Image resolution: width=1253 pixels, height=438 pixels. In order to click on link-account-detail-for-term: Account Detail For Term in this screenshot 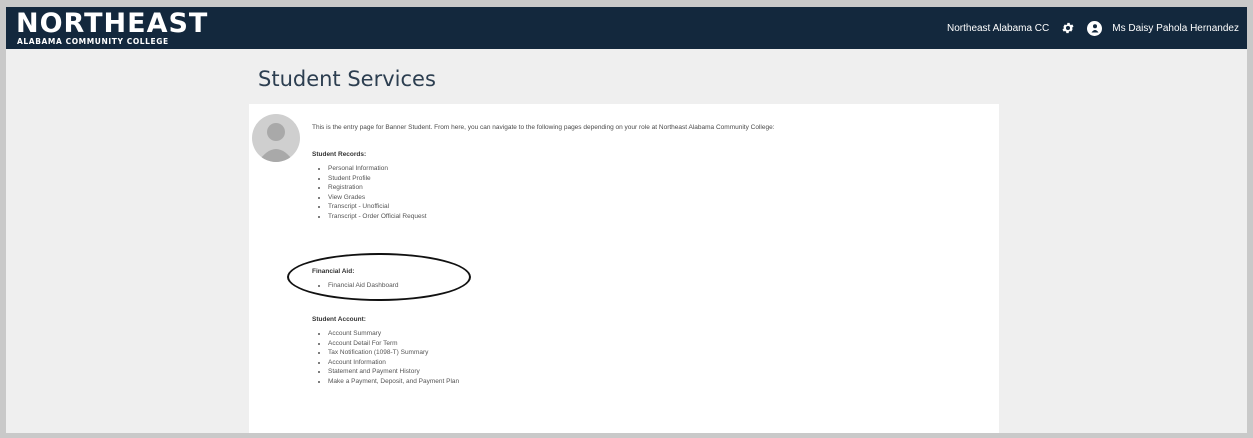, I will do `click(363, 343)`.